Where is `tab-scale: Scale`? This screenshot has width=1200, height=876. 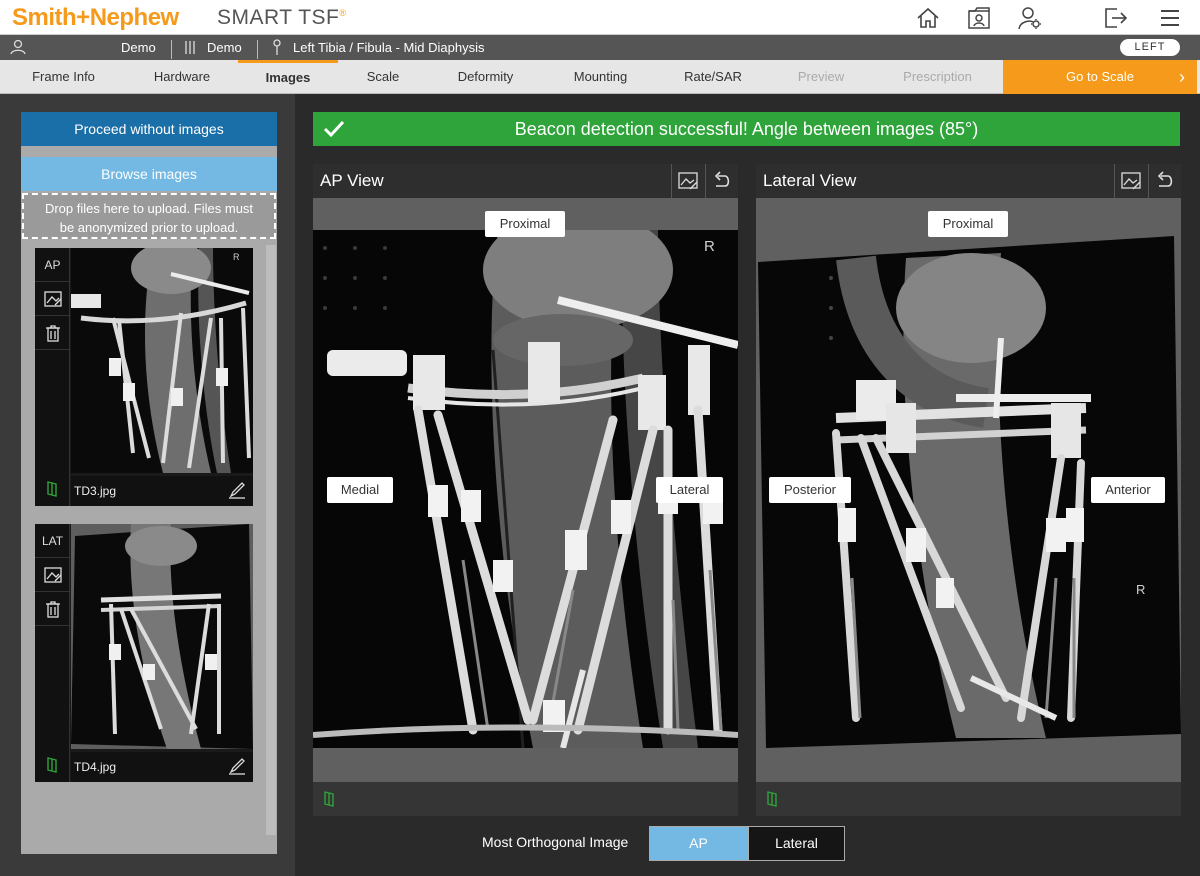 tab-scale: Scale is located at coordinates (383, 77).